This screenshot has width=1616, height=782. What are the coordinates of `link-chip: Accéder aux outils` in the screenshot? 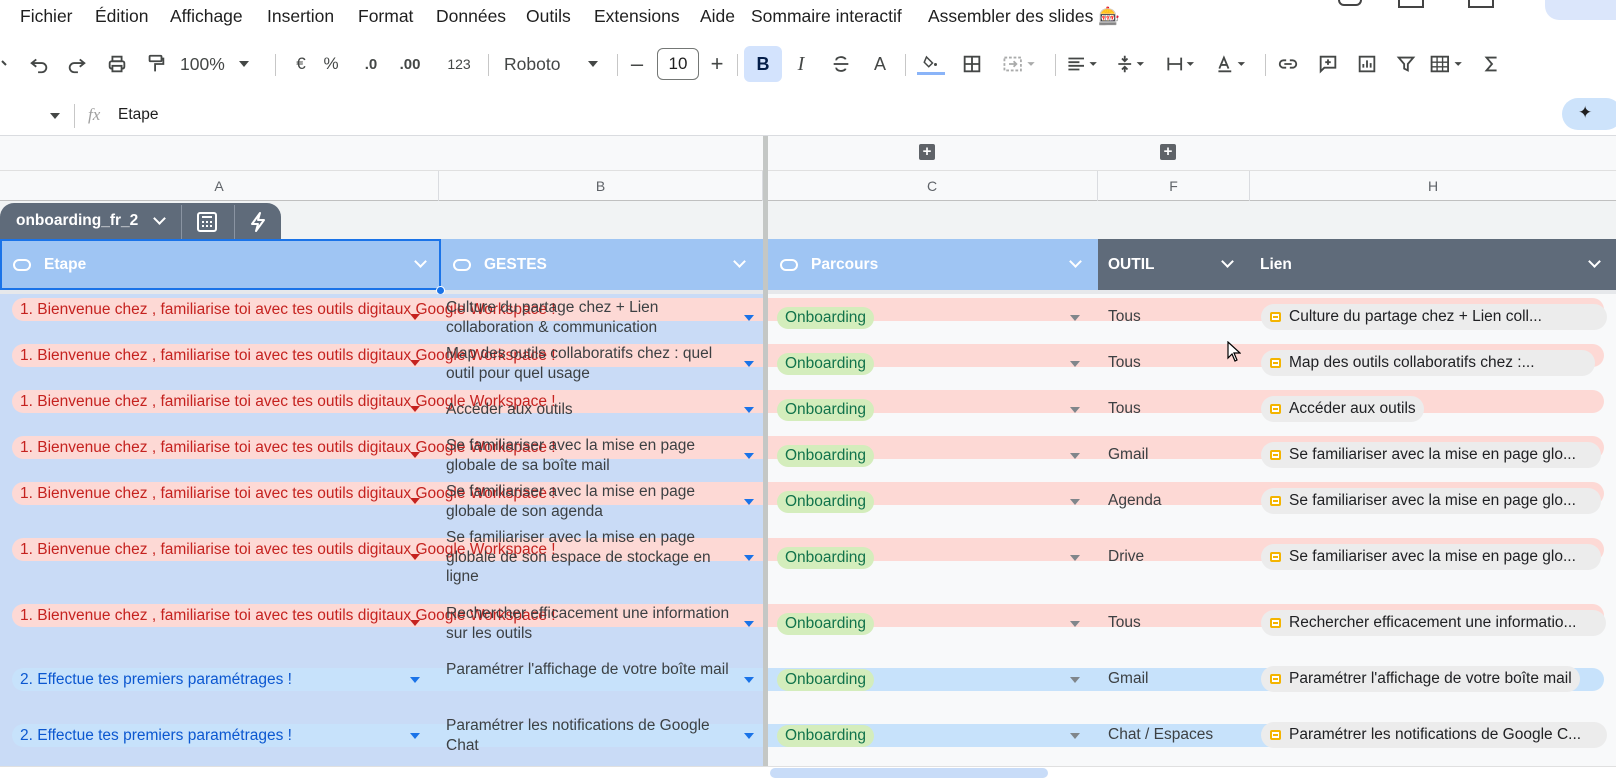 It's located at (1342, 409).